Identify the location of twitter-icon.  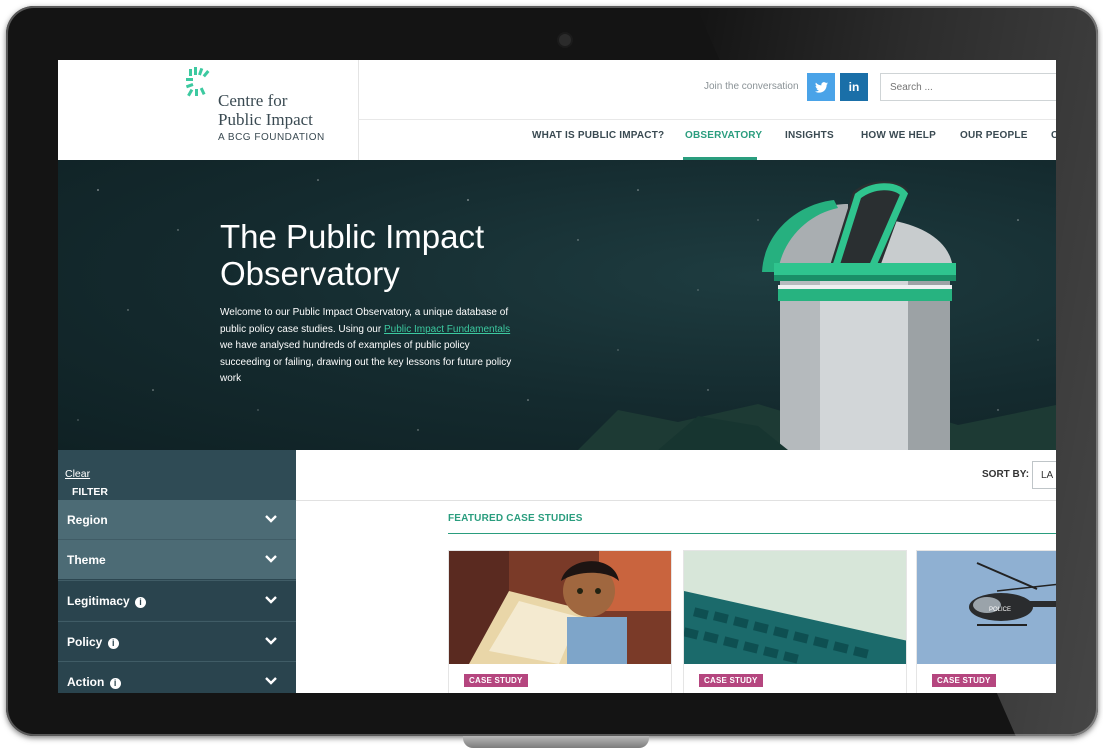
(821, 87).